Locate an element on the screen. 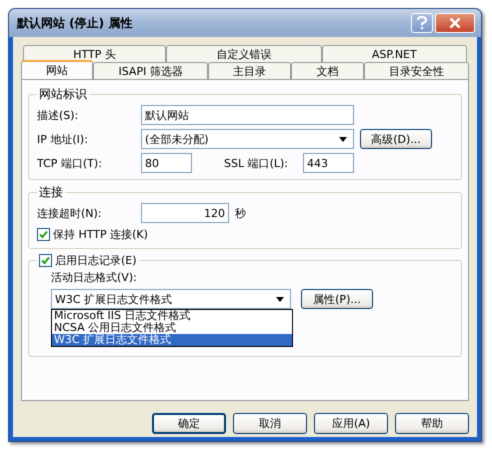  ip-address-dropdown: (全部未分配) is located at coordinates (247, 139).